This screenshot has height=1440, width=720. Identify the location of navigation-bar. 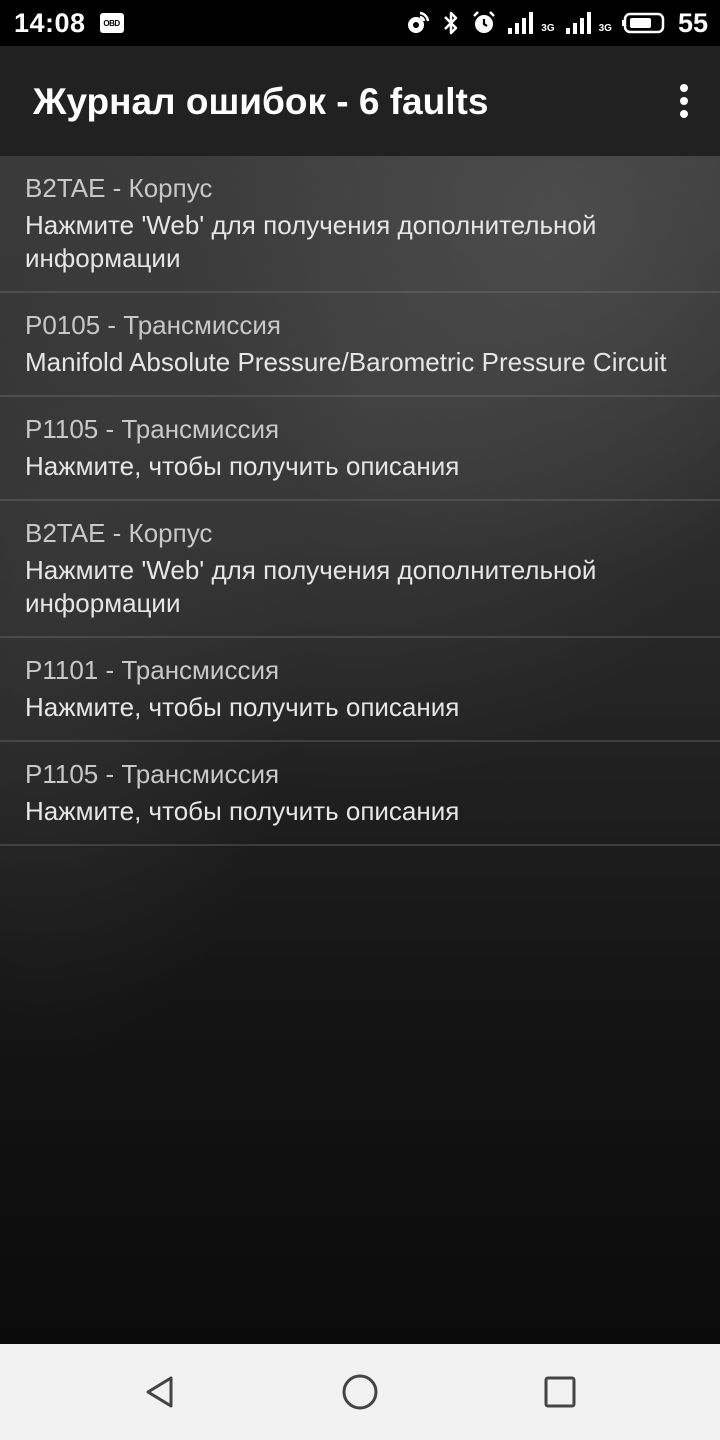
(360, 1392).